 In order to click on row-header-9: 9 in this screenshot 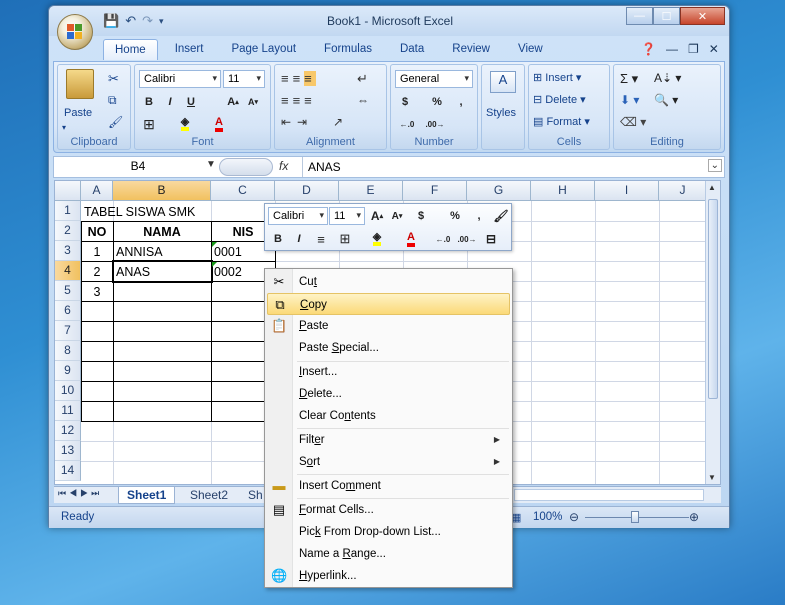, I will do `click(68, 371)`.